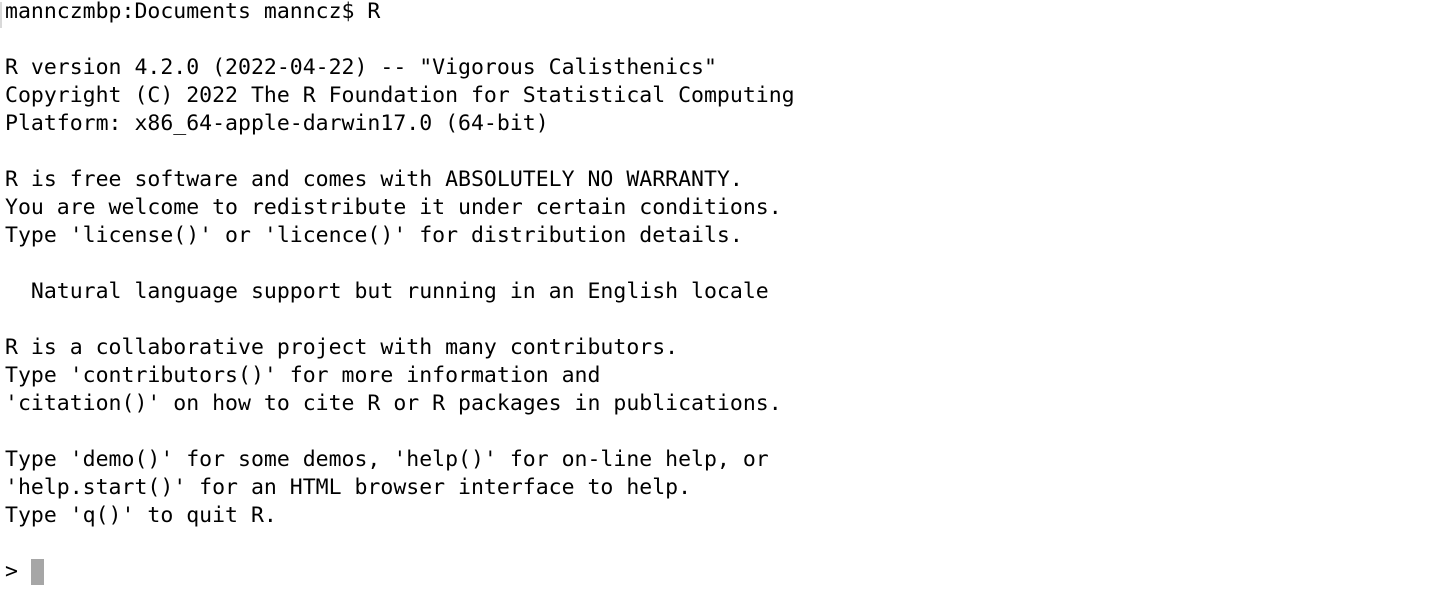  Describe the element at coordinates (141, 515) in the screenshot. I see `output-line: Type 'q()' to quit R.` at that location.